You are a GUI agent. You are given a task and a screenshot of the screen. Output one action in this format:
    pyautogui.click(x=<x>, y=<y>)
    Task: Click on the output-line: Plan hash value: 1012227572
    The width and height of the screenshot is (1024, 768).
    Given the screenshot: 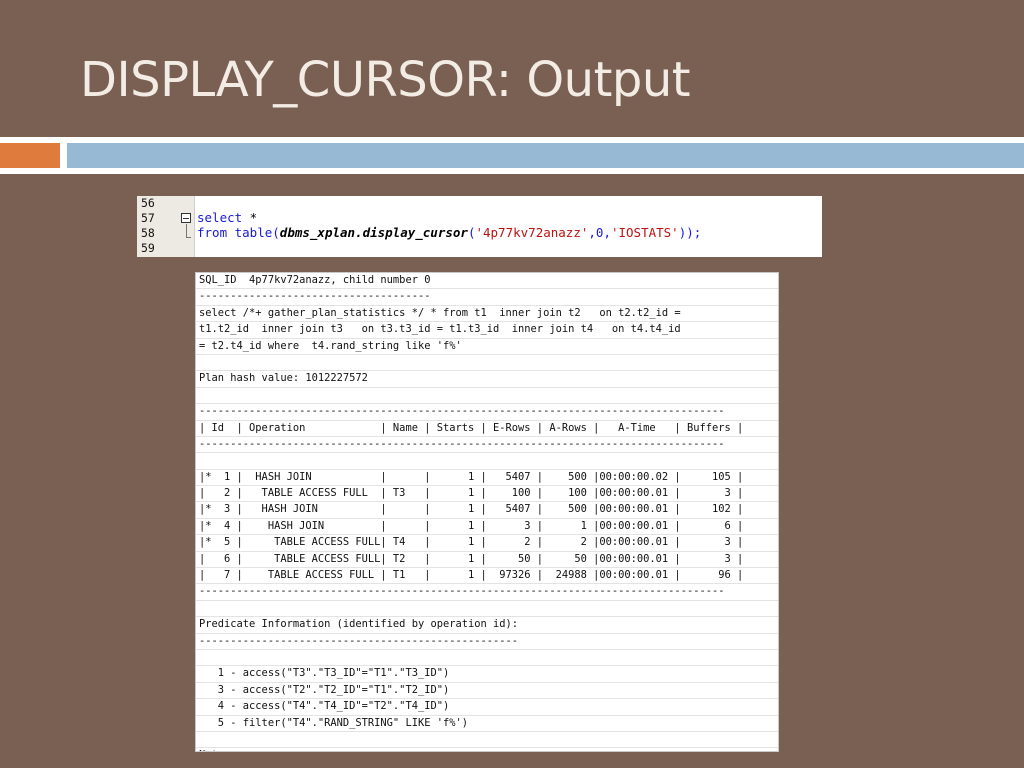 What is the action you would take?
    pyautogui.click(x=487, y=379)
    